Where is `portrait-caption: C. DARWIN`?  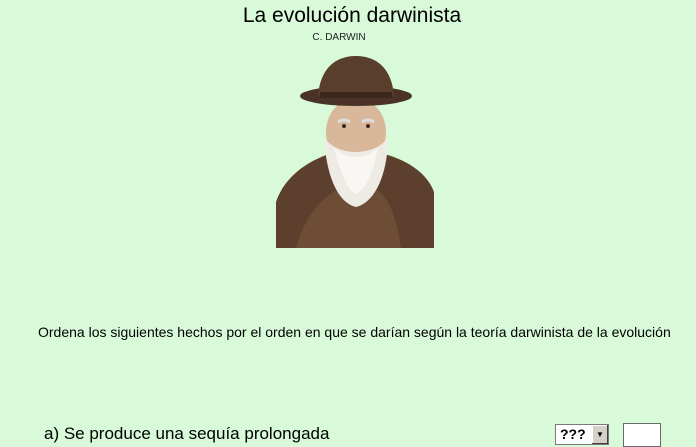
portrait-caption: C. DARWIN is located at coordinates (339, 37).